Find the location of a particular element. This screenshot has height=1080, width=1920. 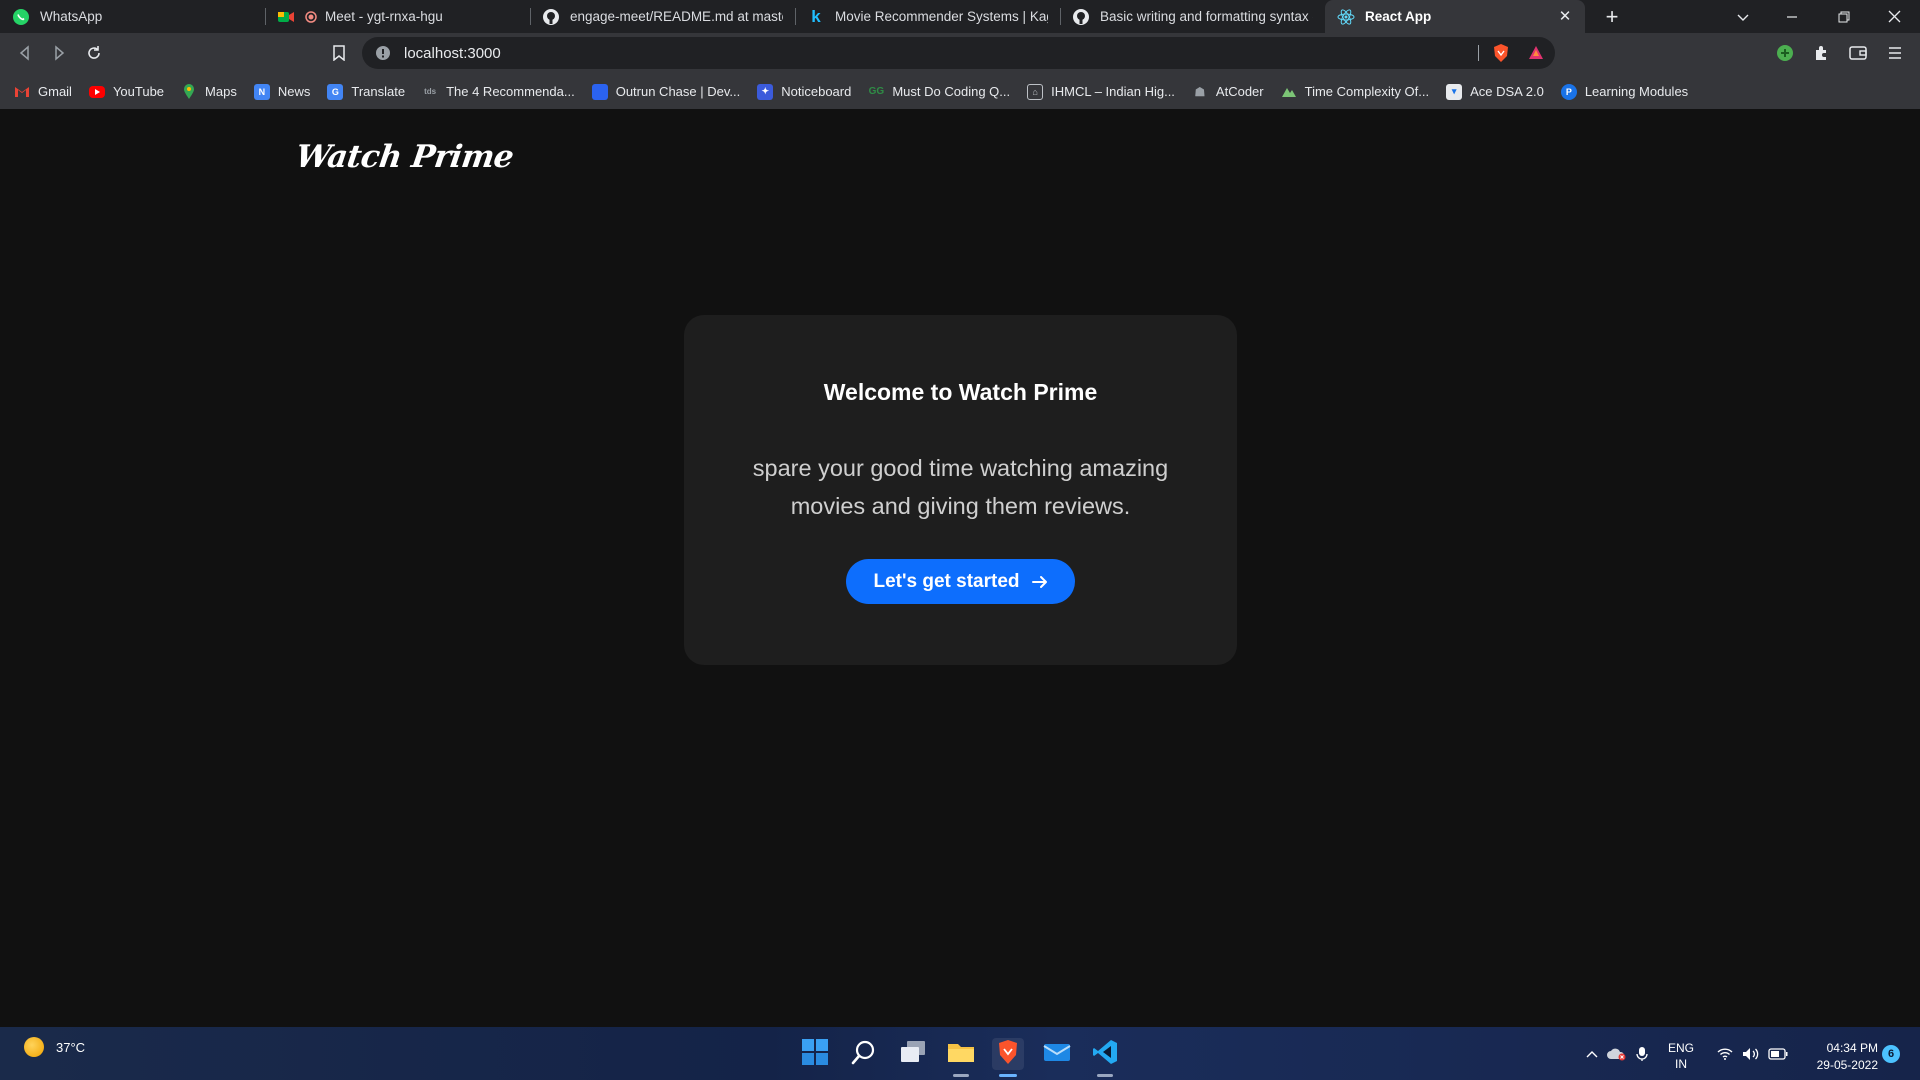

bookmark-translate: G Translate is located at coordinates (366, 91).